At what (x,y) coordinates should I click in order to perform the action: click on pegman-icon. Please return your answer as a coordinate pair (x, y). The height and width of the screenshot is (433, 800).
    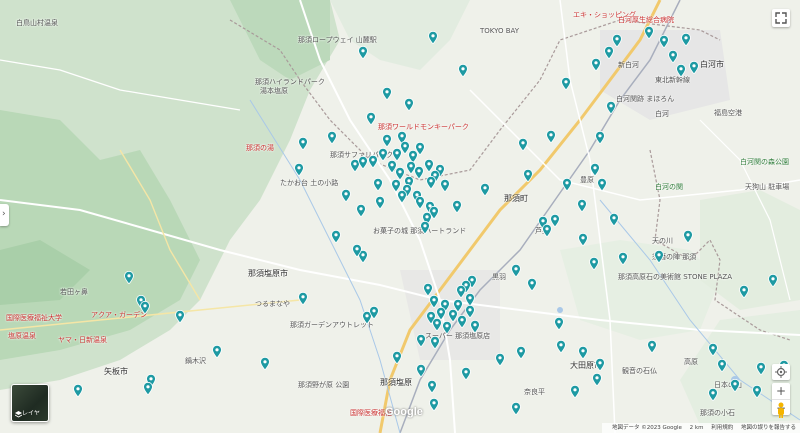
    Looking at the image, I should click on (781, 410).